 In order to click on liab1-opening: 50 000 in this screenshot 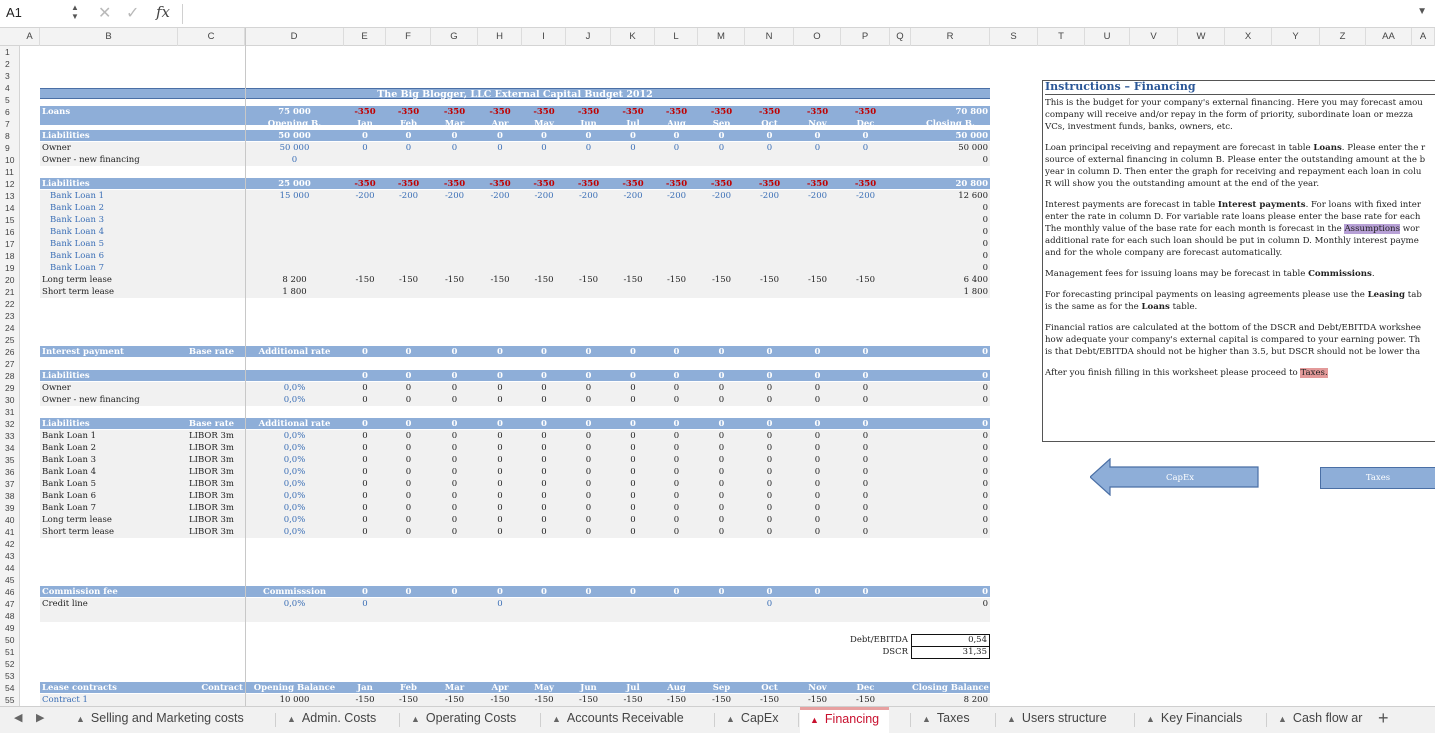, I will do `click(294, 136)`.